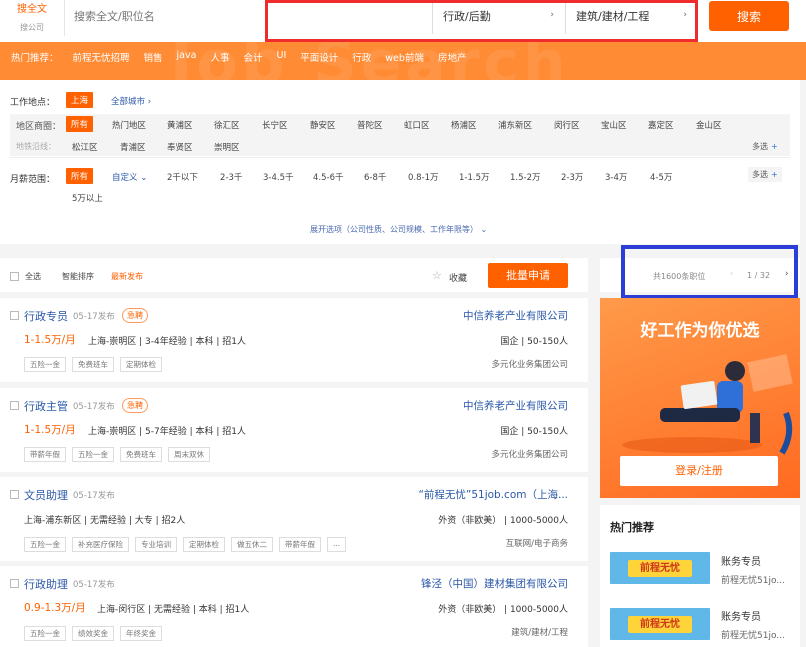 The height and width of the screenshot is (647, 806). I want to click on login-register-button: 登录/注册, so click(699, 471).